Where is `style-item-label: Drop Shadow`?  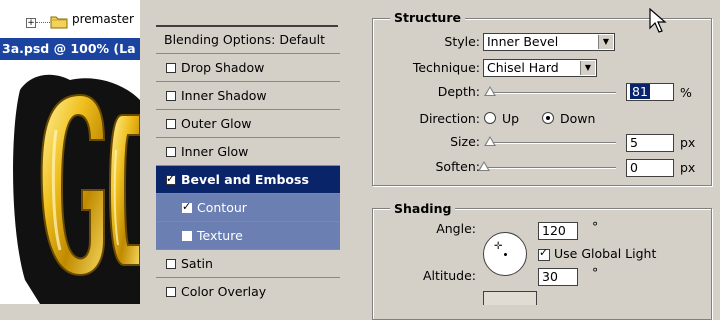
style-item-label: Drop Shadow is located at coordinates (223, 67).